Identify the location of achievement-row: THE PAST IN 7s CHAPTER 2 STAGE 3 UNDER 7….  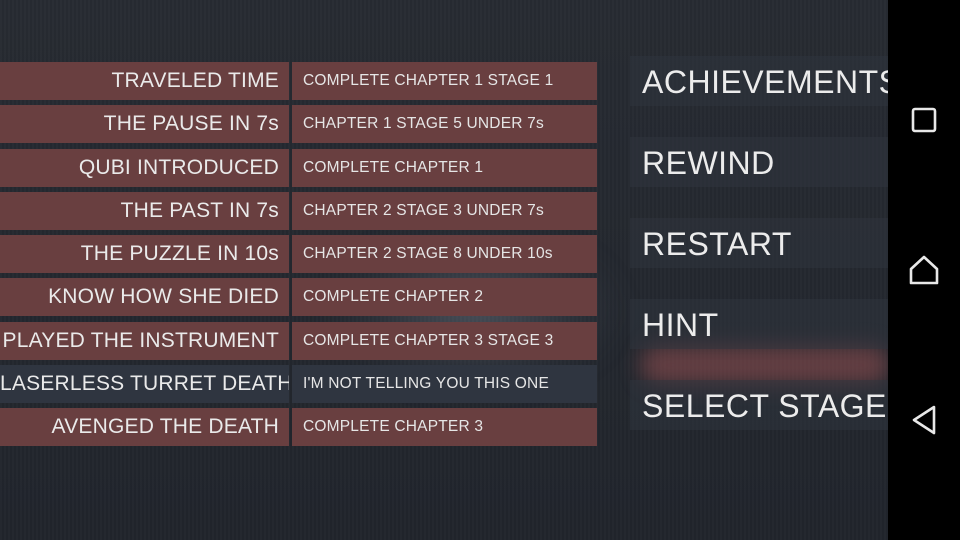
(299, 210).